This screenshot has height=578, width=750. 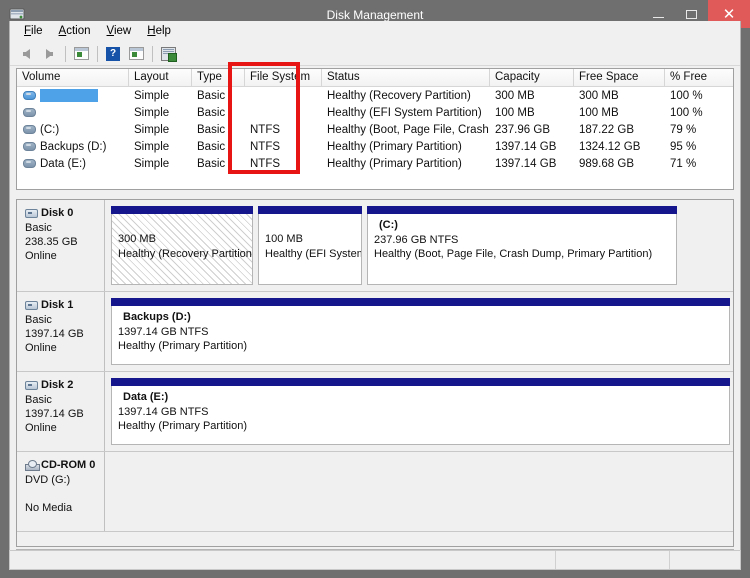 I want to click on partition: 300 MB Healthy (Recovery Partition), so click(x=182, y=245).